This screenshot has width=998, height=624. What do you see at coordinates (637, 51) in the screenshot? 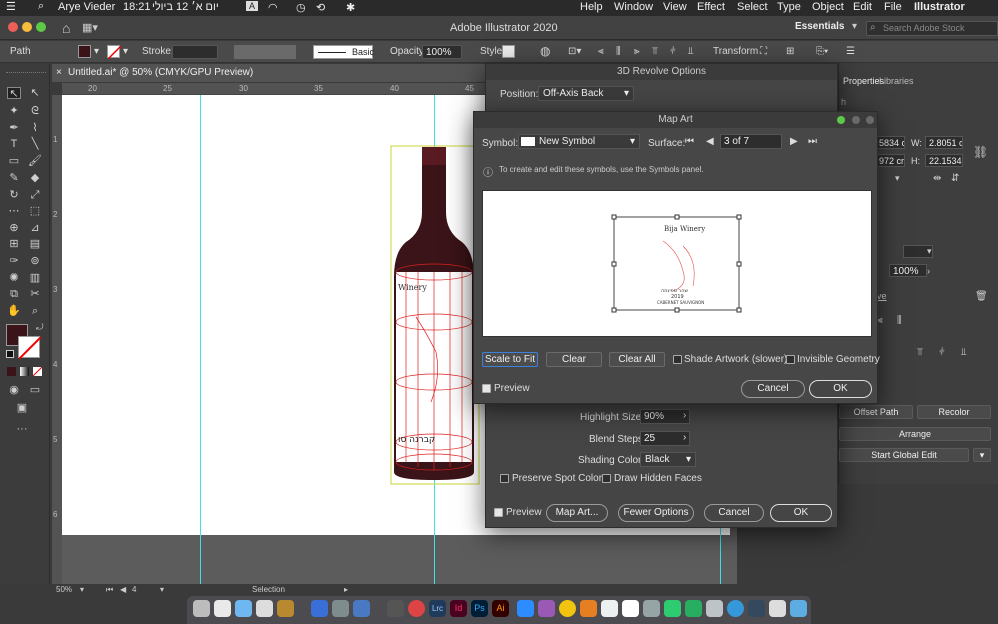
I see `align-right-icon: ⫸` at bounding box center [637, 51].